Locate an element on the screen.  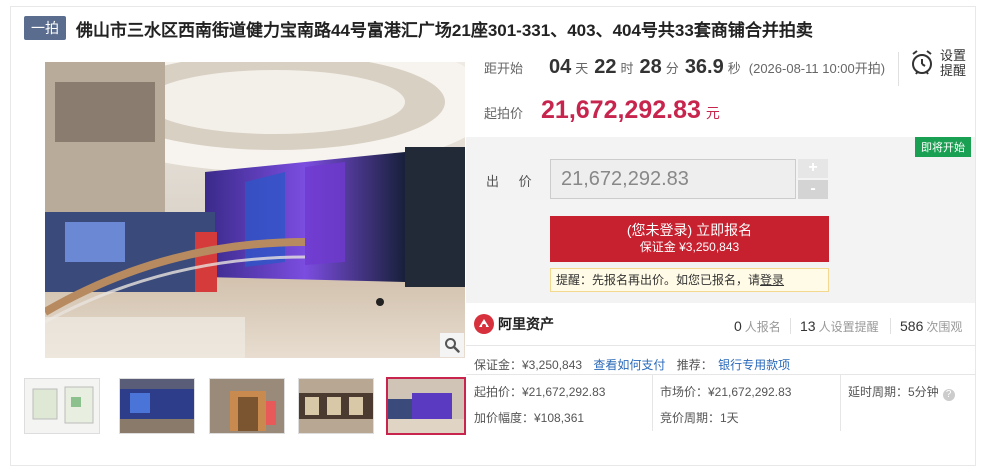
recommend-label: 推荐： is located at coordinates (694, 365).